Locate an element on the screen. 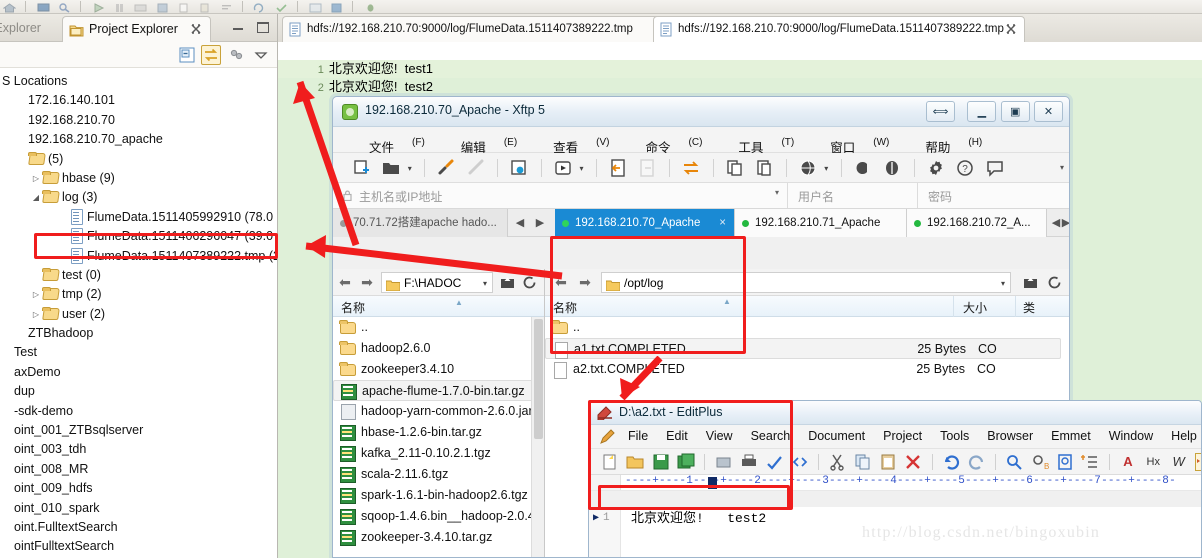 The height and width of the screenshot is (558, 1202). find-in-files-icon is located at coordinates (1065, 462).